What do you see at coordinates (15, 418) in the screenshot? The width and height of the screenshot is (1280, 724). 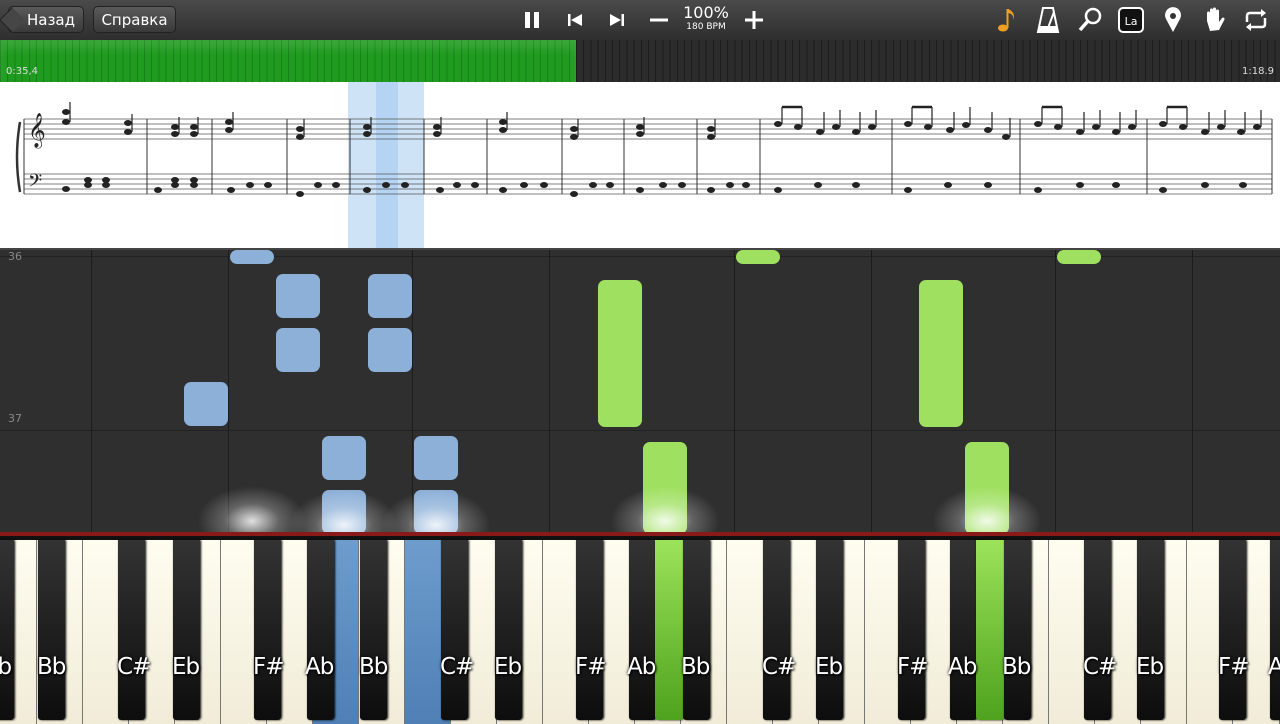 I see `measure-number: 37` at bounding box center [15, 418].